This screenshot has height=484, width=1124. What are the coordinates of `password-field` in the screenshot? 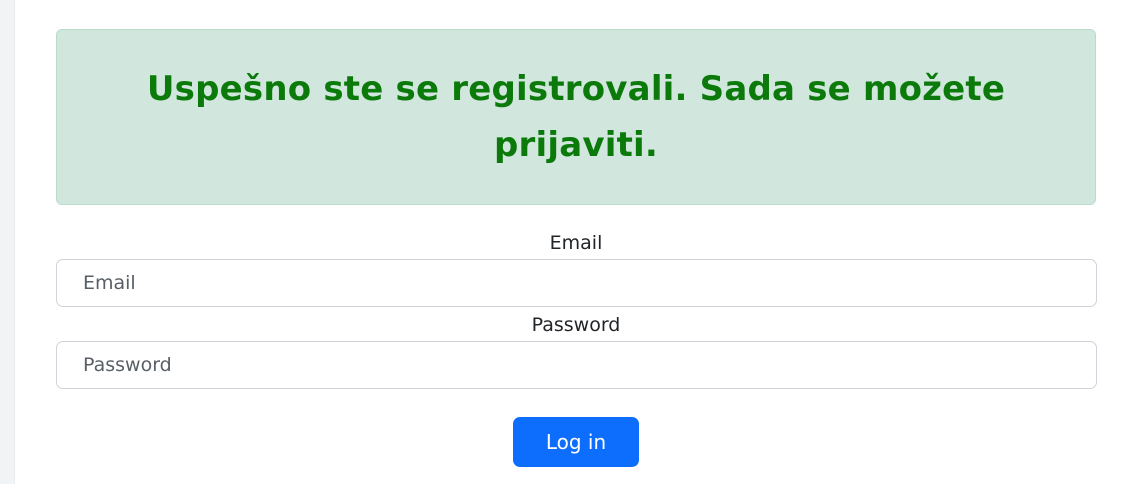 It's located at (576, 365).